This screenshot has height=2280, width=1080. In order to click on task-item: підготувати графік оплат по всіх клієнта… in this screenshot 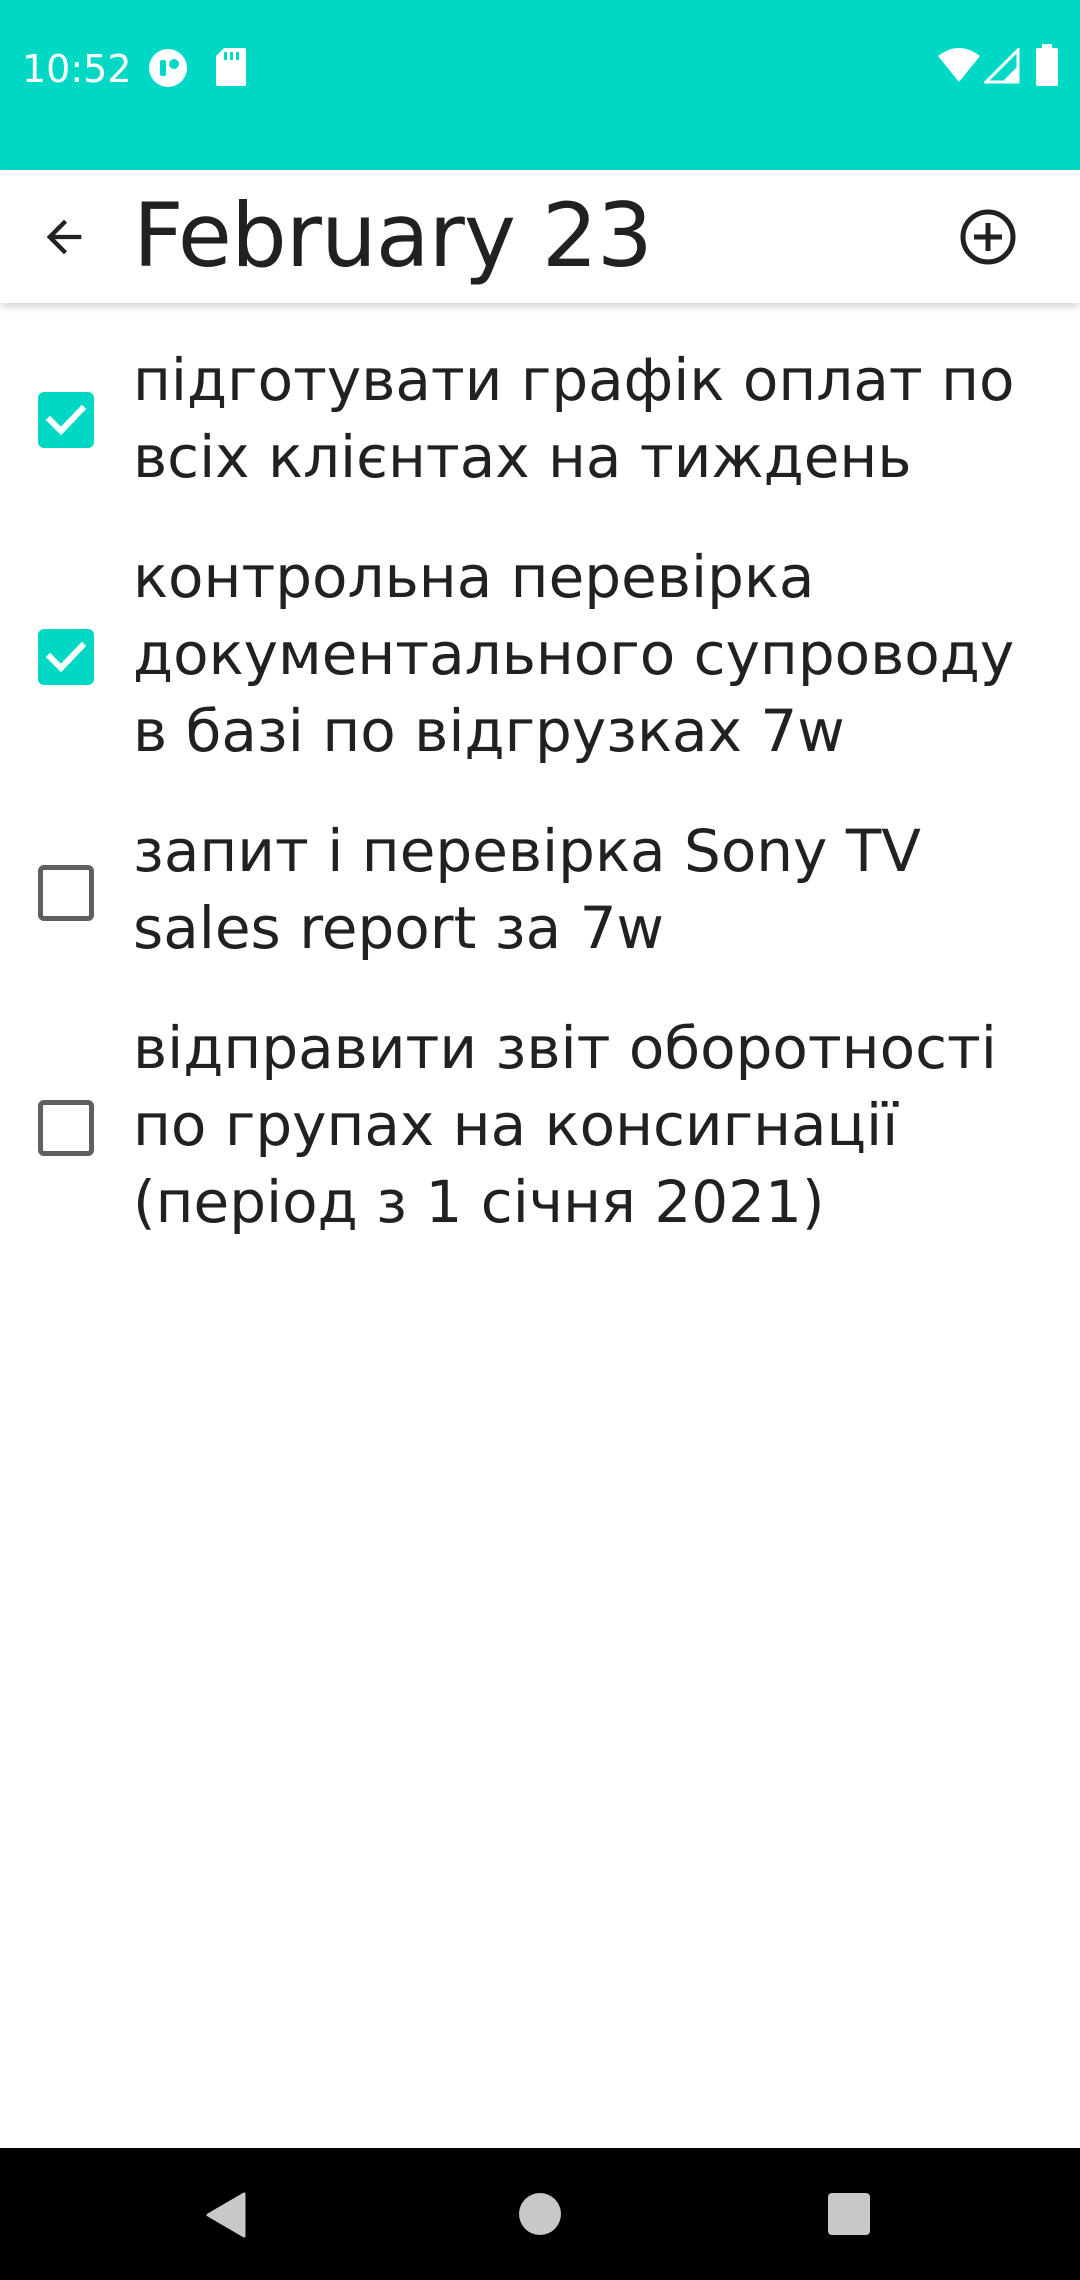, I will do `click(540, 417)`.